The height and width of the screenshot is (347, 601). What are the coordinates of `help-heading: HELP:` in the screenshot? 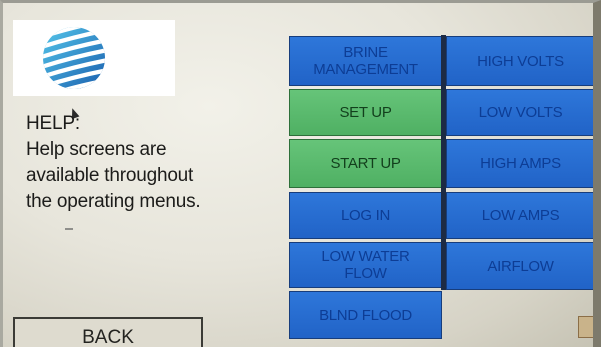 It's located at (53, 123).